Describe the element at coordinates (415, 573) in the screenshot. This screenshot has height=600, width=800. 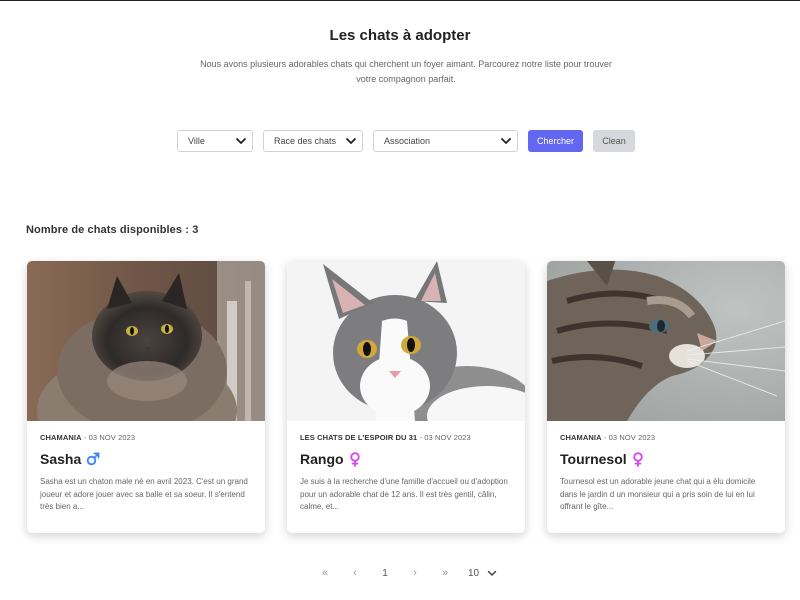
I see `next-page-button: ›` at that location.